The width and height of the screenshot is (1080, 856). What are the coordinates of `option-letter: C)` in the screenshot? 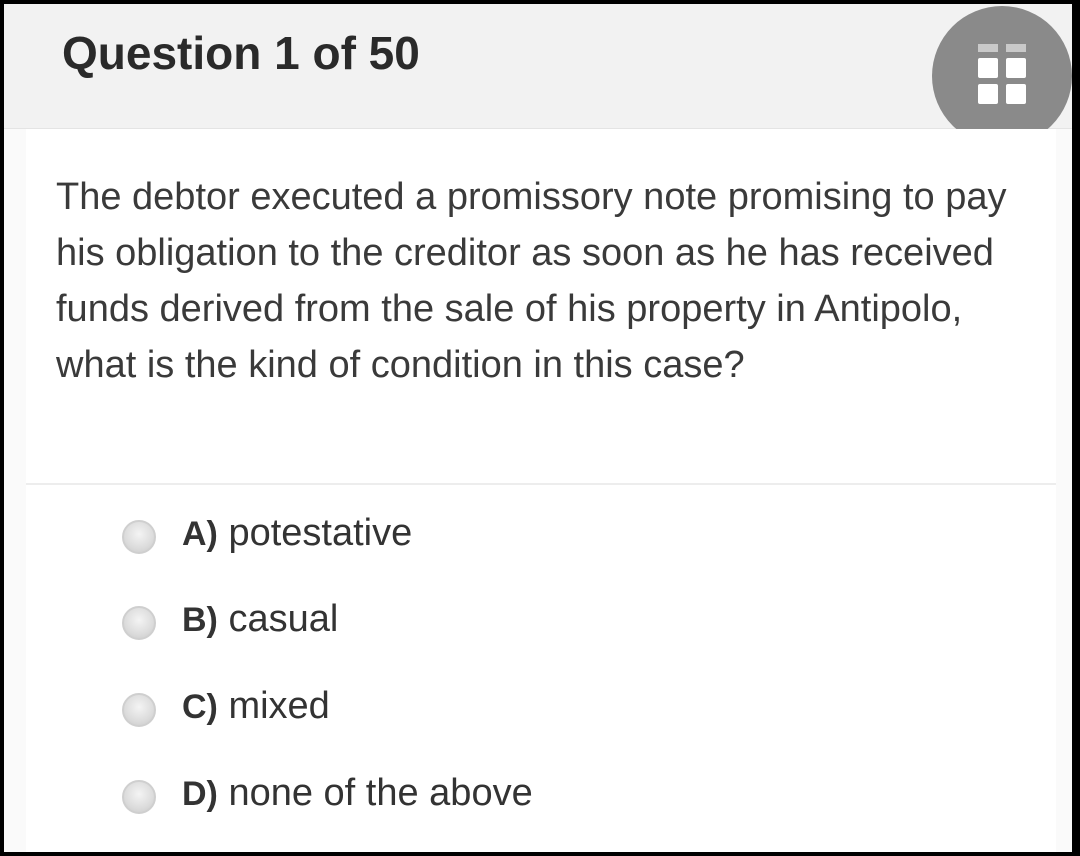 It's located at (200, 707).